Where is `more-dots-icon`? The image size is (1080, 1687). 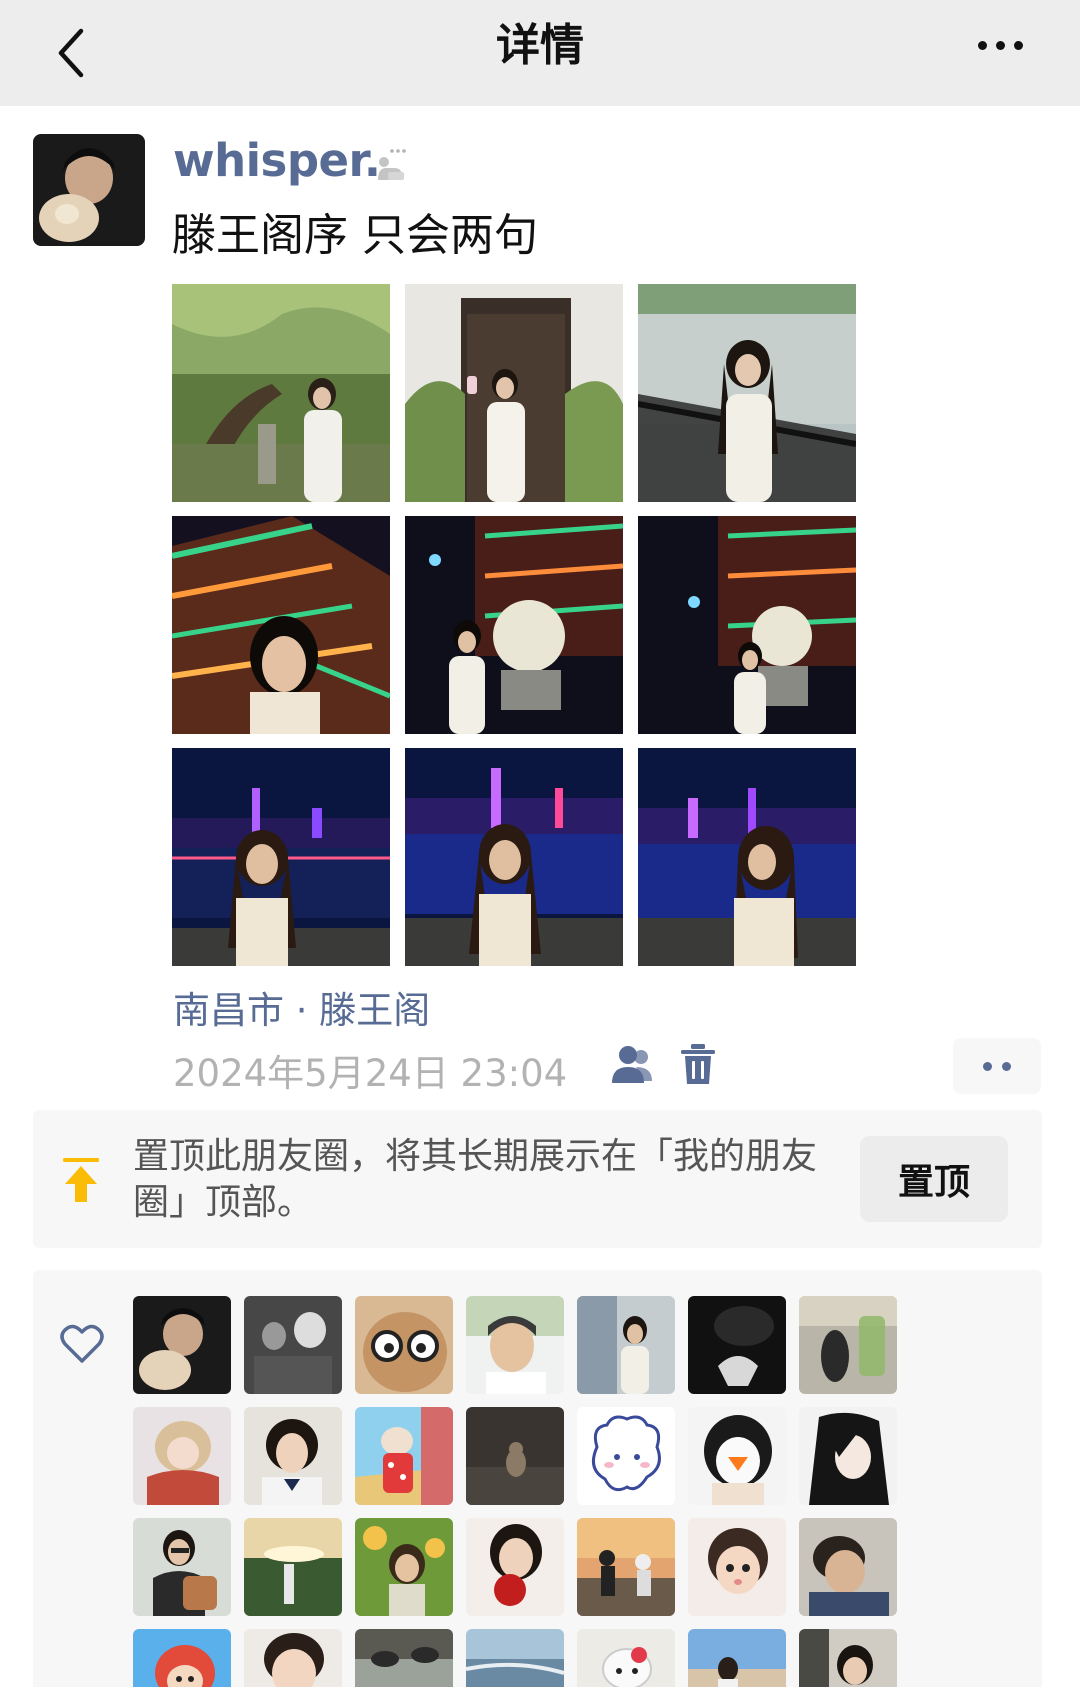
more-dots-icon is located at coordinates (982, 45).